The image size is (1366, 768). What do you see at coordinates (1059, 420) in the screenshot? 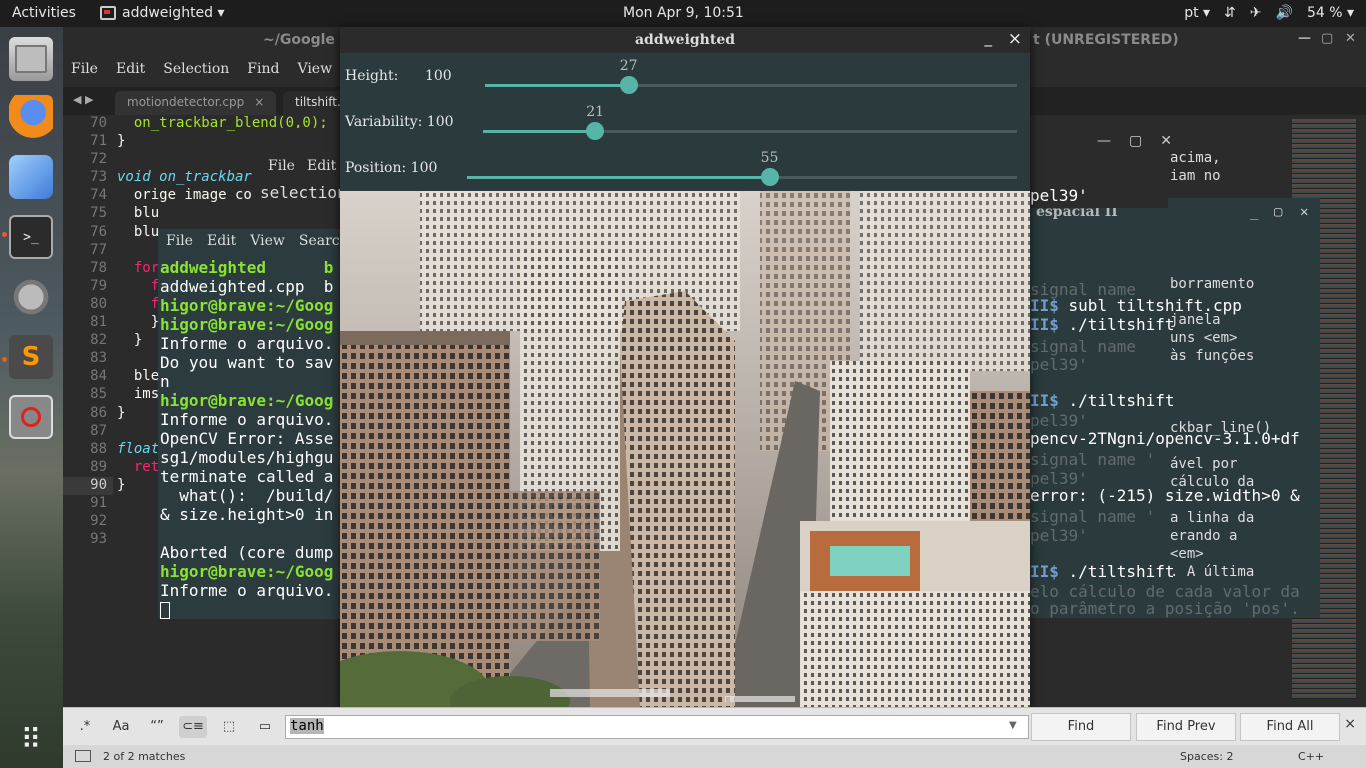
I see `faded-terminal-line: pel39'` at bounding box center [1059, 420].